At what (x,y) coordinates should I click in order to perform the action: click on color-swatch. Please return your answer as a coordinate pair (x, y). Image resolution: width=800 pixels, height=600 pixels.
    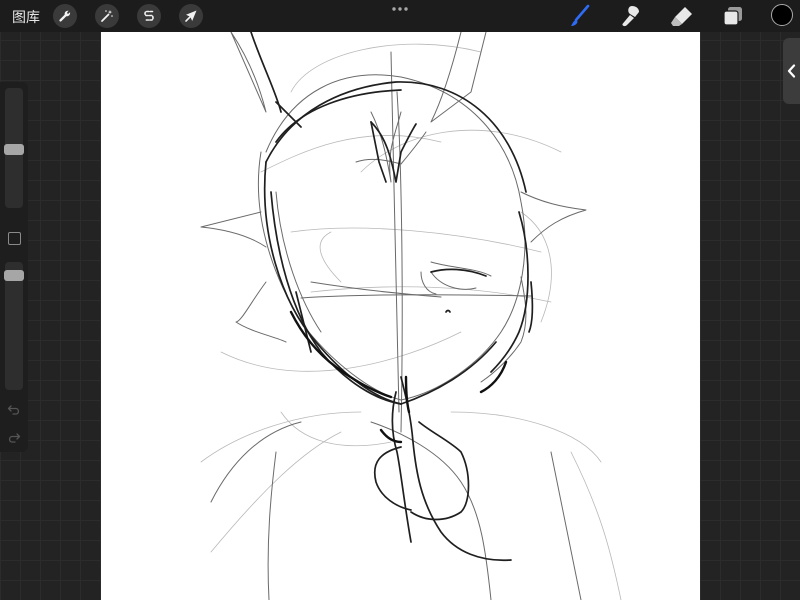
    Looking at the image, I should click on (782, 15).